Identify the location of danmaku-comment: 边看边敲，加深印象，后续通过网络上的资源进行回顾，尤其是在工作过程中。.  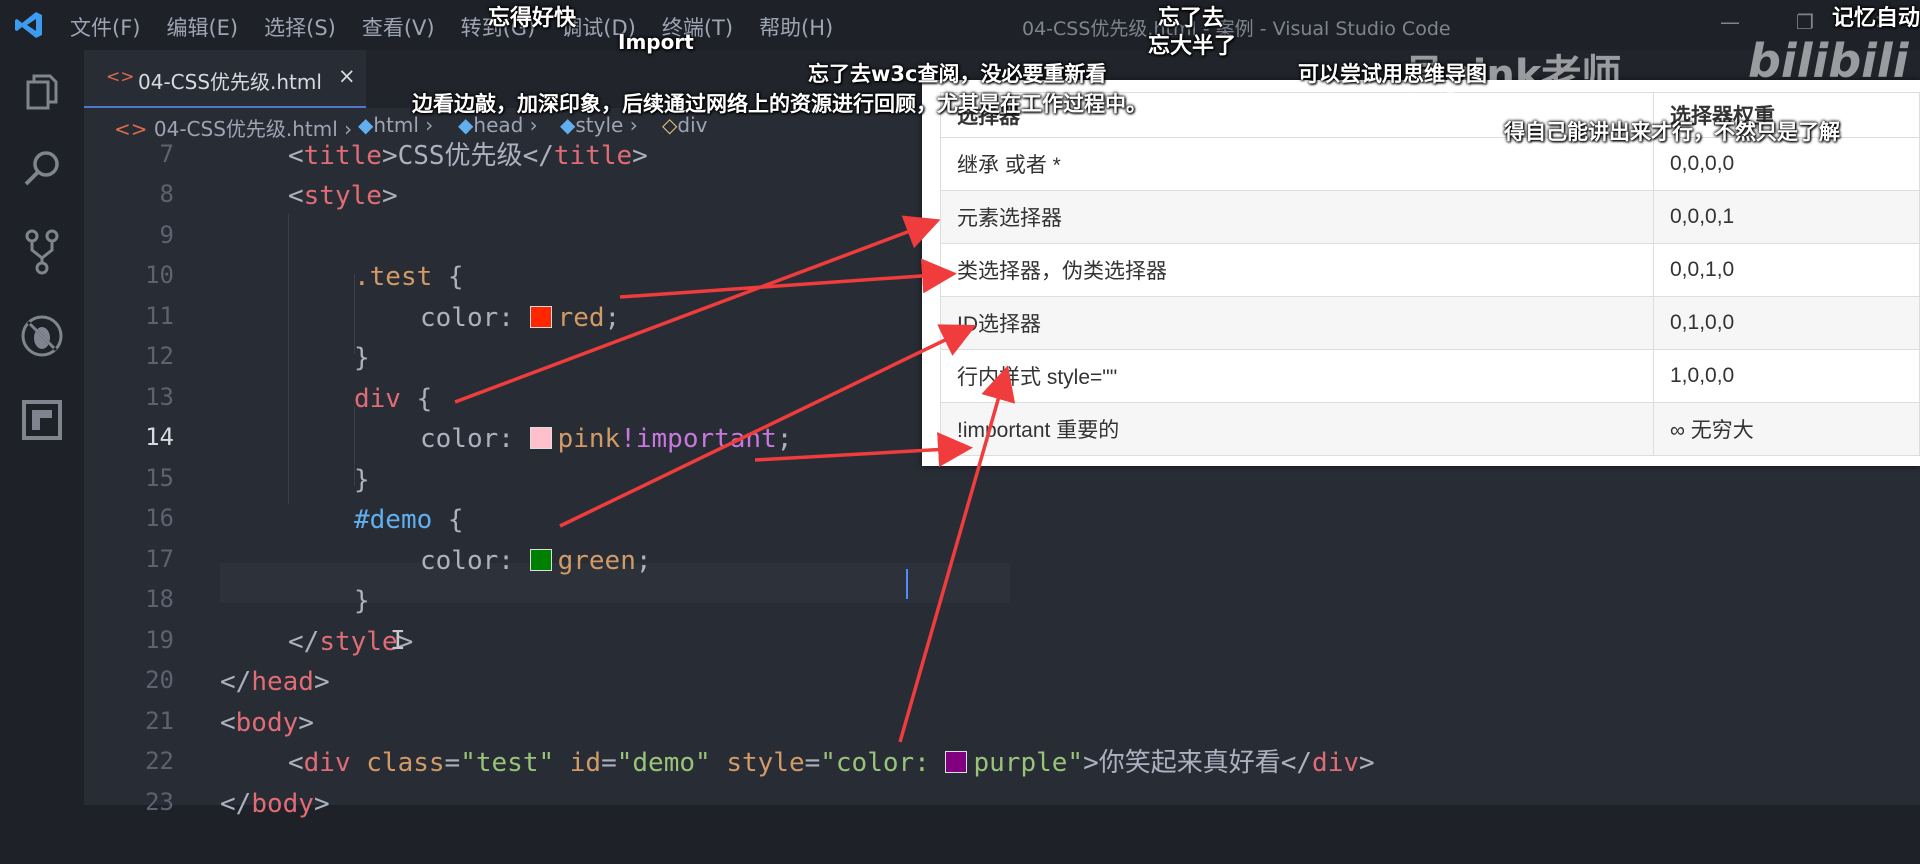
(779, 104).